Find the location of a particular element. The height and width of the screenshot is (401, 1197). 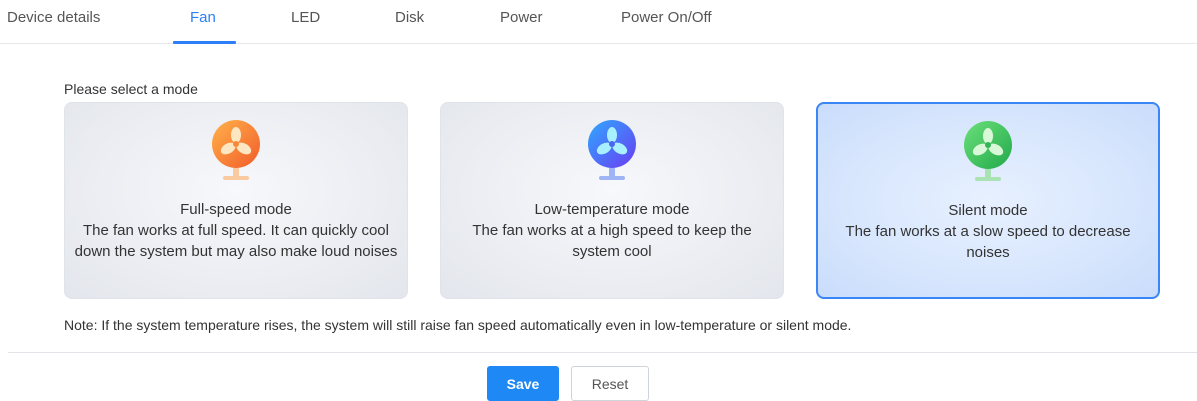

save-button: Save is located at coordinates (523, 383).